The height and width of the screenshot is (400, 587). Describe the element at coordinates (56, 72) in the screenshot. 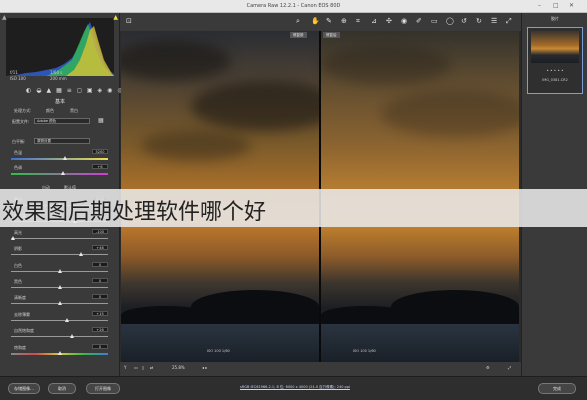

I see `exif-shutter: 1/60 s` at that location.